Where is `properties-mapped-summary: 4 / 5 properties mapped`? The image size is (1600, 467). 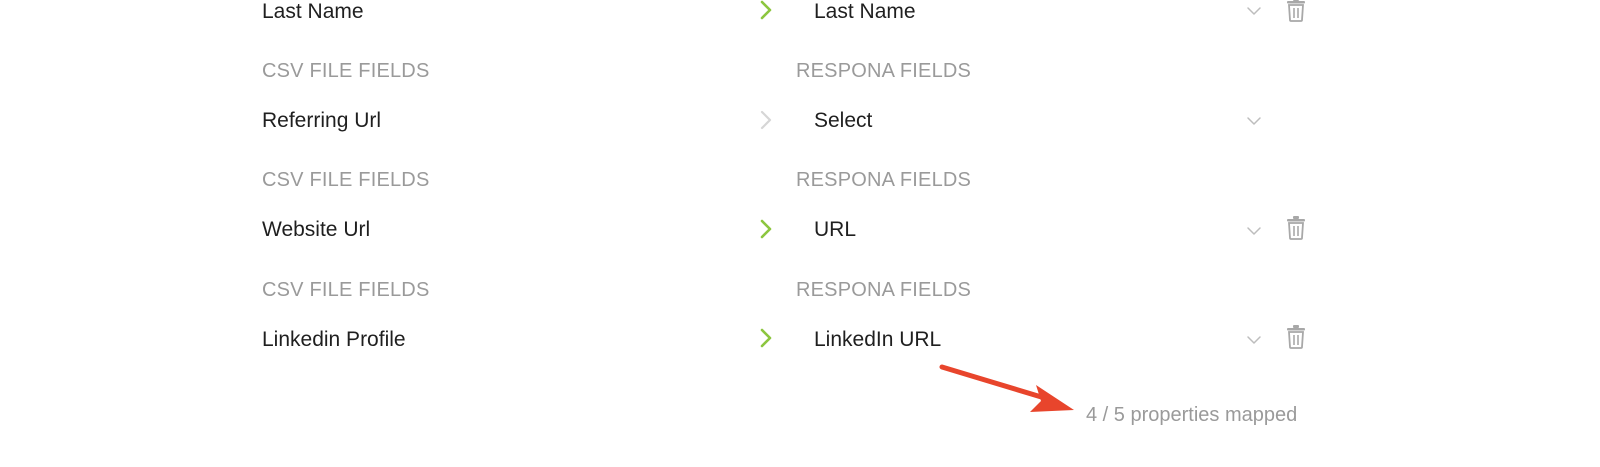 properties-mapped-summary: 4 / 5 properties mapped is located at coordinates (1192, 415).